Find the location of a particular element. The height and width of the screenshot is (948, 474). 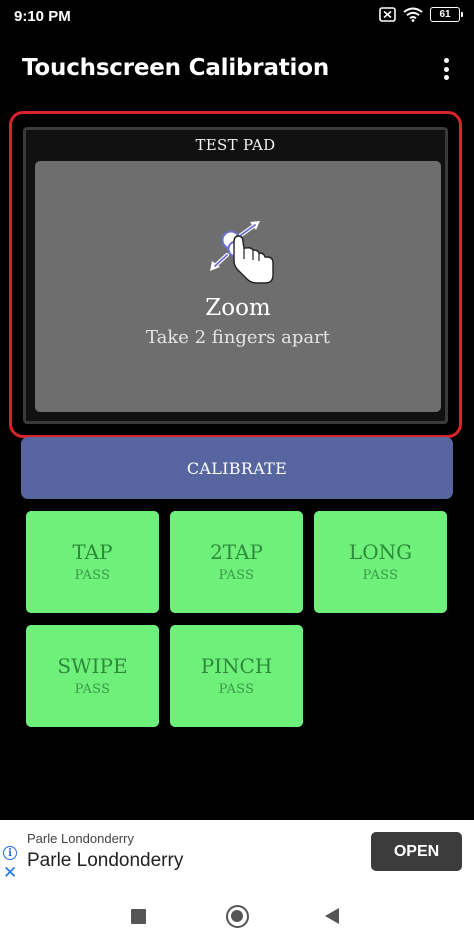

system-nav-bar is located at coordinates (237, 917).